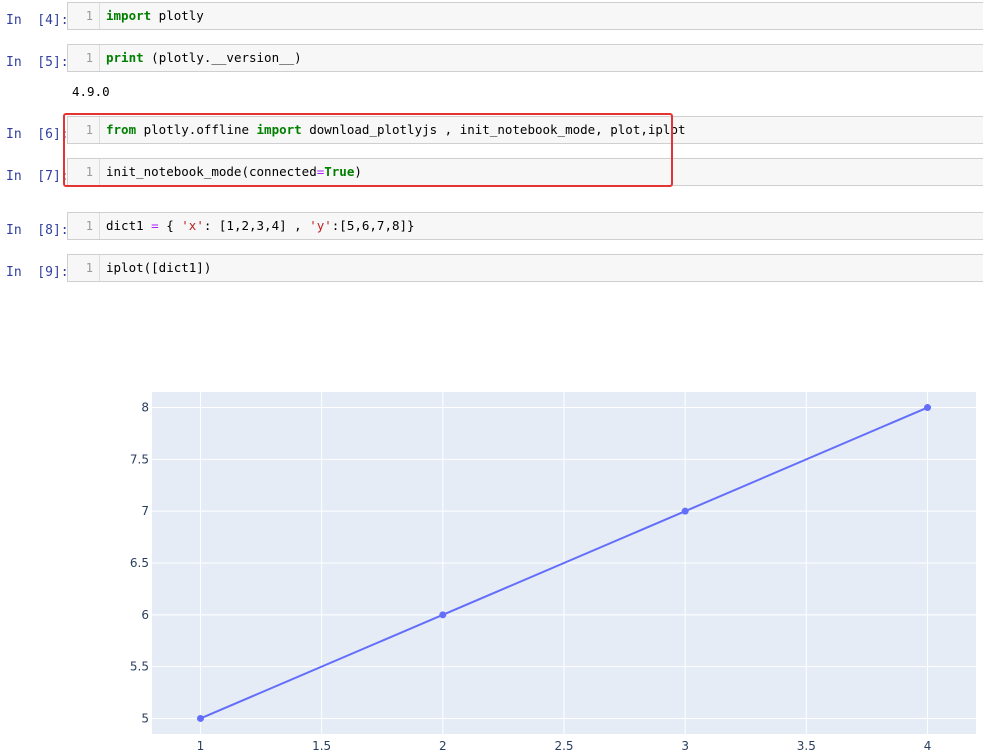 Image resolution: width=983 pixels, height=756 pixels. I want to click on y-tick-label: 8, so click(145, 408).